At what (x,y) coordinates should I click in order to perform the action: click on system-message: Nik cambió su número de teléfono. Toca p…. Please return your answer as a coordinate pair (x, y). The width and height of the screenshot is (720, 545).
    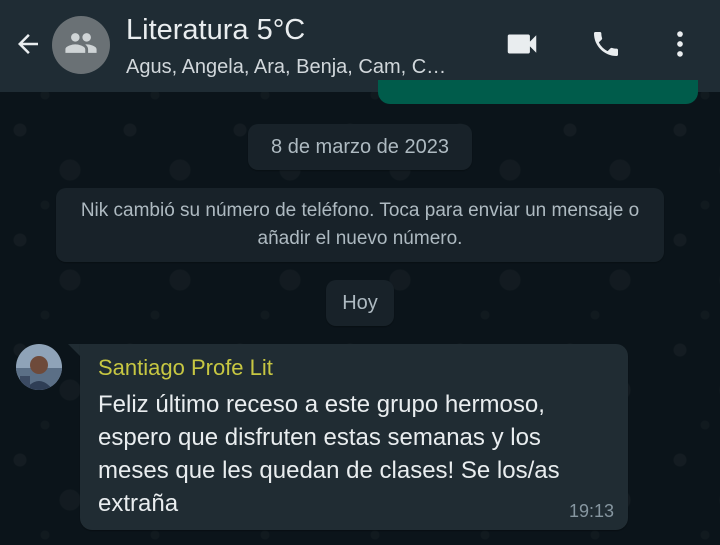
    Looking at the image, I should click on (360, 225).